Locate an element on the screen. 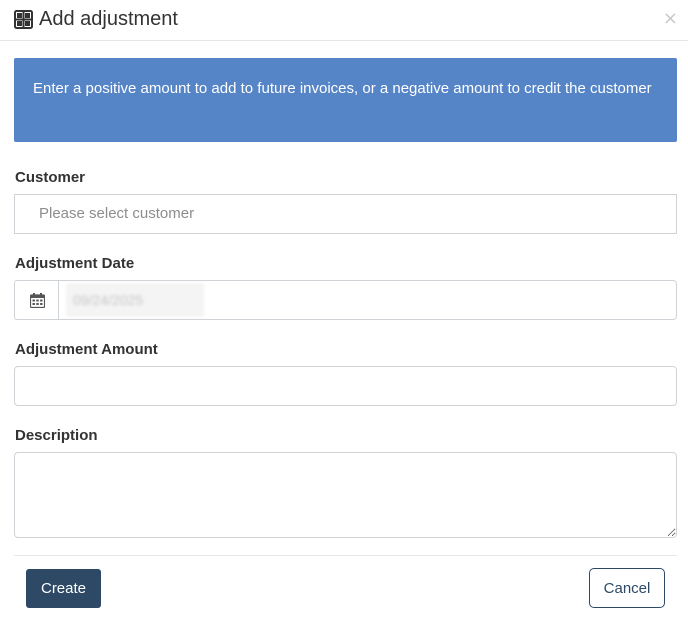 This screenshot has height=624, width=688. description-label: Description is located at coordinates (56, 435).